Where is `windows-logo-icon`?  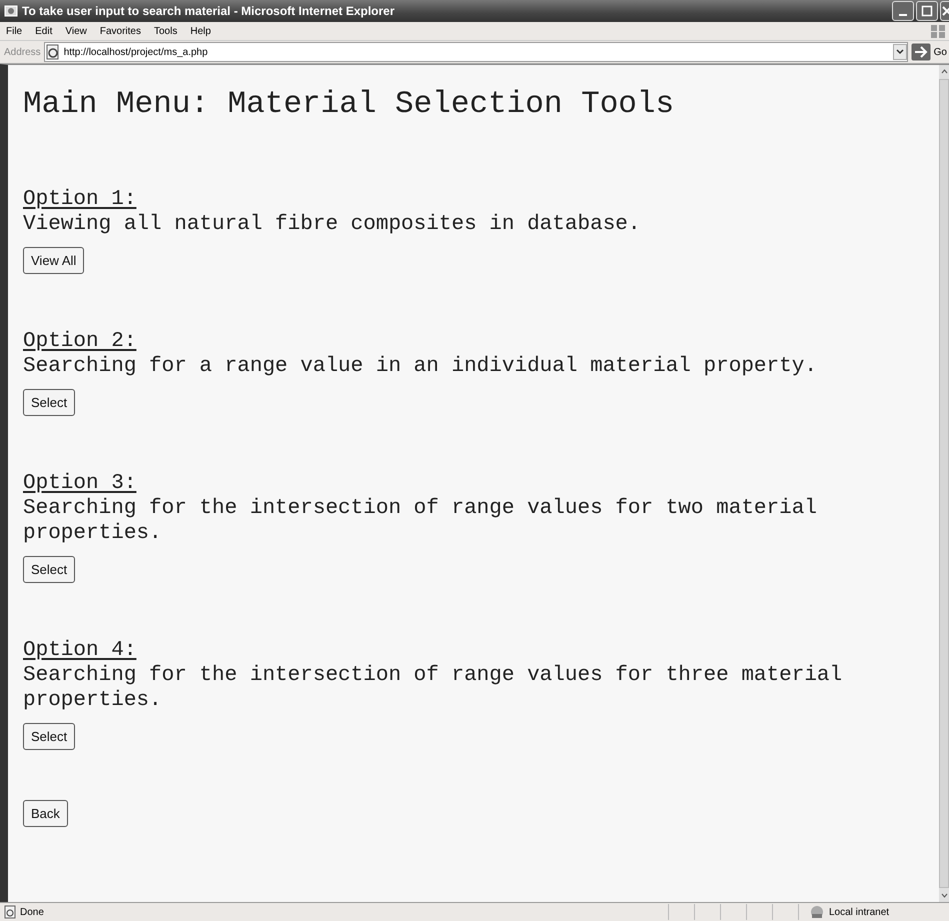 windows-logo-icon is located at coordinates (938, 31).